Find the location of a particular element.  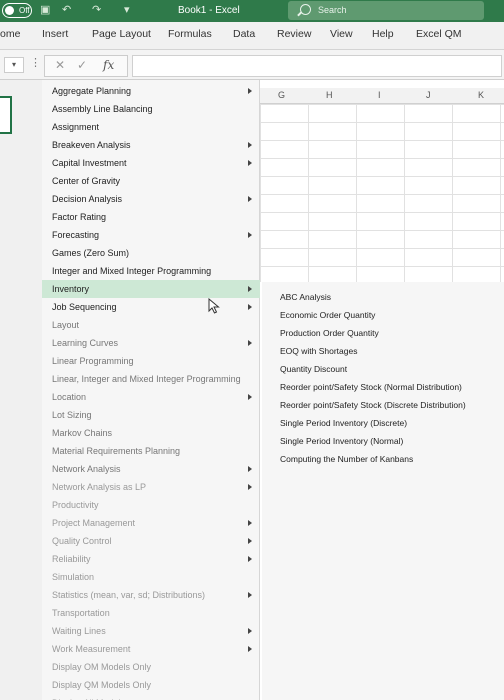

resize-handle-icon: ⋮ is located at coordinates (35, 62).